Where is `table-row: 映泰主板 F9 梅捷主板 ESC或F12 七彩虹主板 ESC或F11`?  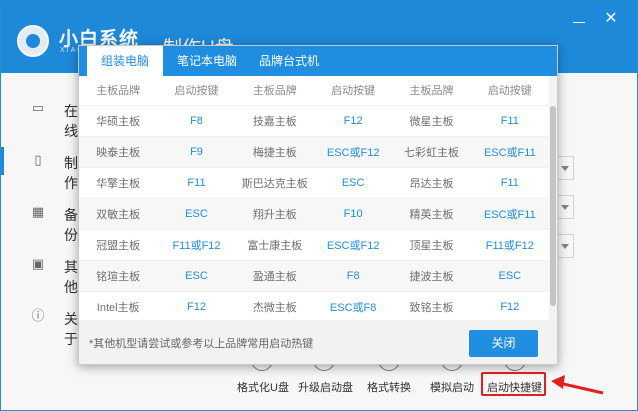 table-row: 映泰主板 F9 梅捷主板 ESC或F12 七彩虹主板 ESC或F11 is located at coordinates (314, 152).